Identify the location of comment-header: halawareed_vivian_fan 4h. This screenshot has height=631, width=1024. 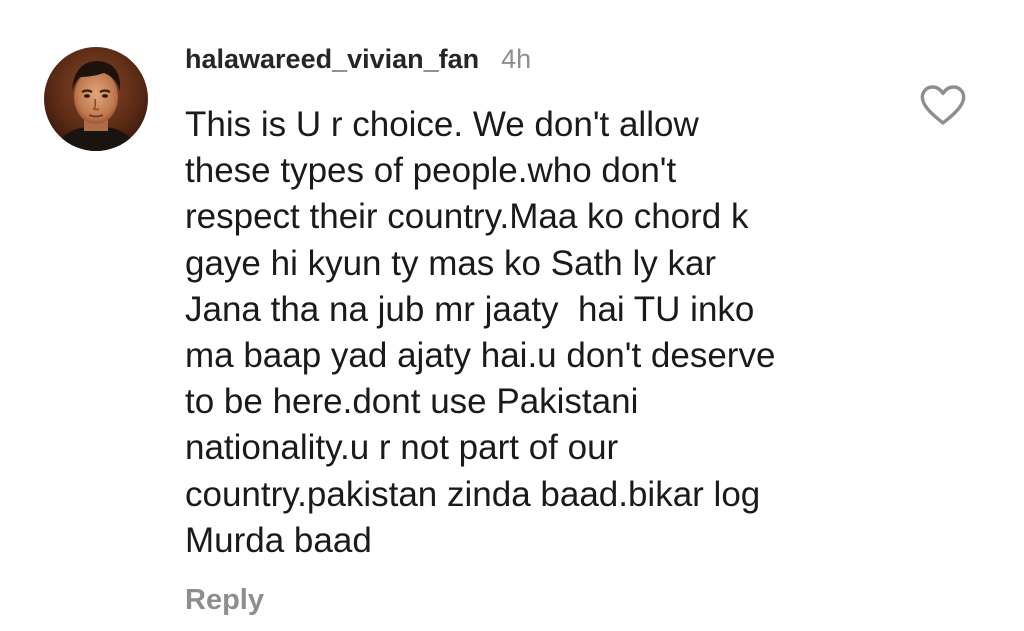
(358, 64).